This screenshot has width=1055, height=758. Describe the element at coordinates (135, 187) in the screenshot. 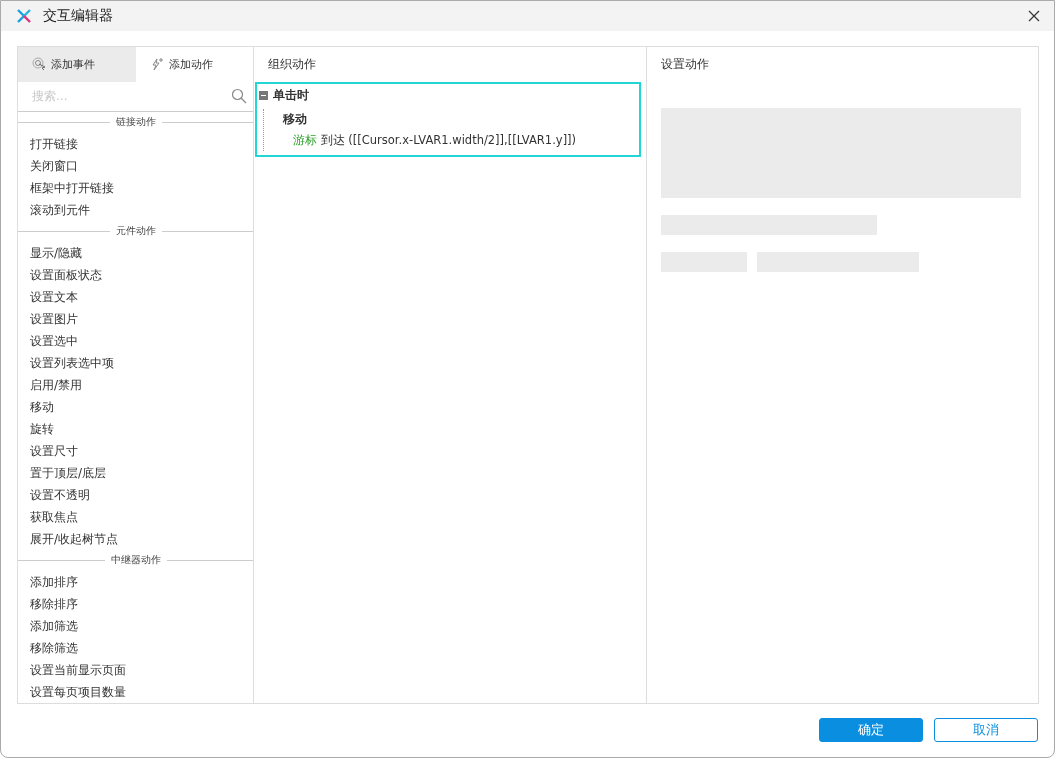

I see `action-item: 框架中打开链接` at that location.